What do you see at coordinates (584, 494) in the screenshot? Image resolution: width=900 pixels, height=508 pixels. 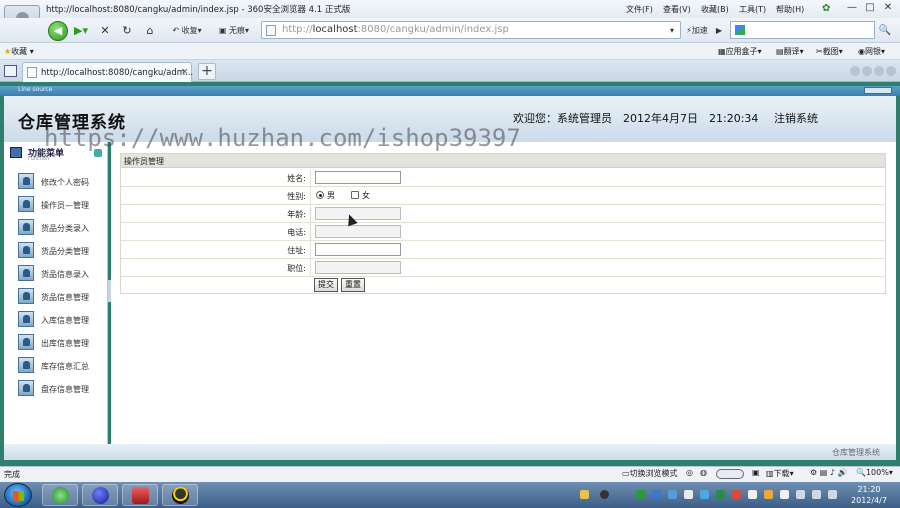 I see `tray-keyboard-icon` at bounding box center [584, 494].